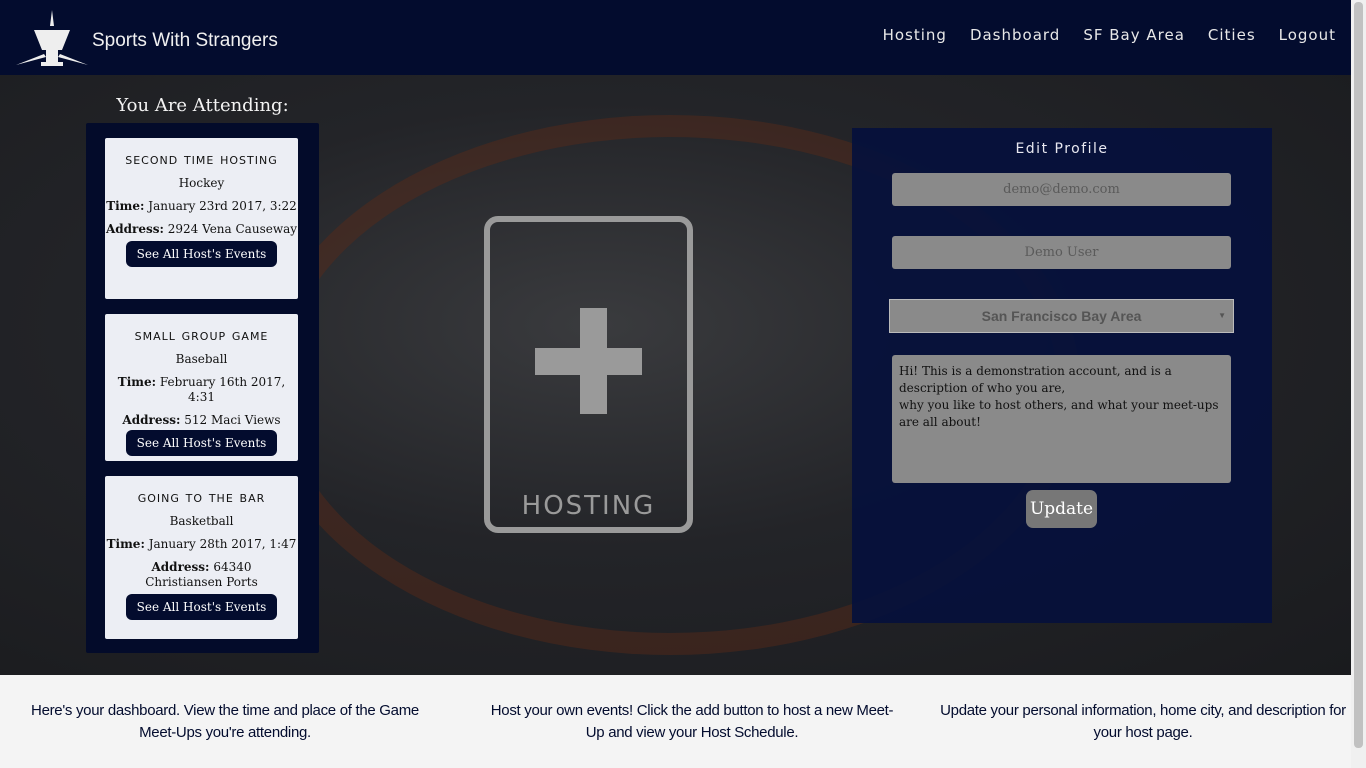  Describe the element at coordinates (1134, 35) in the screenshot. I see `nav-sf-bay-area: SF Bay Area` at that location.